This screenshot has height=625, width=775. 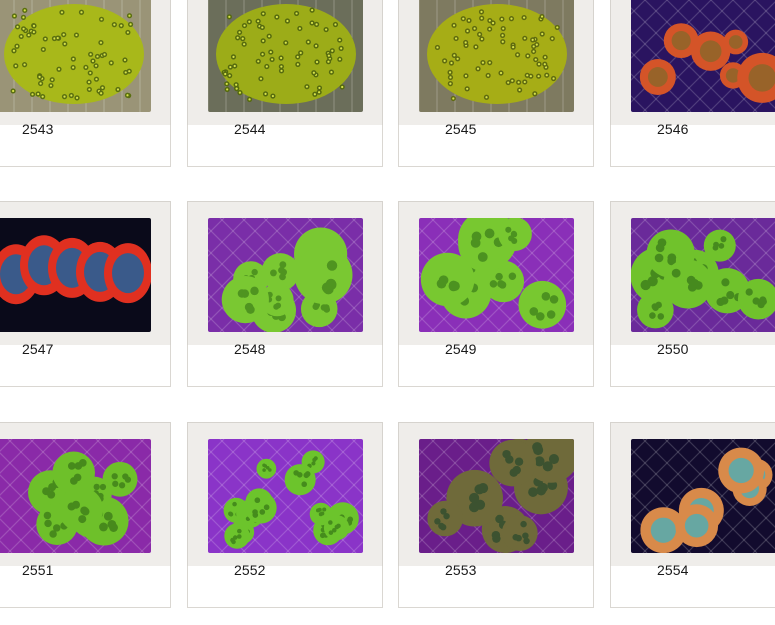 I want to click on product-card: 2545, so click(x=496, y=83).